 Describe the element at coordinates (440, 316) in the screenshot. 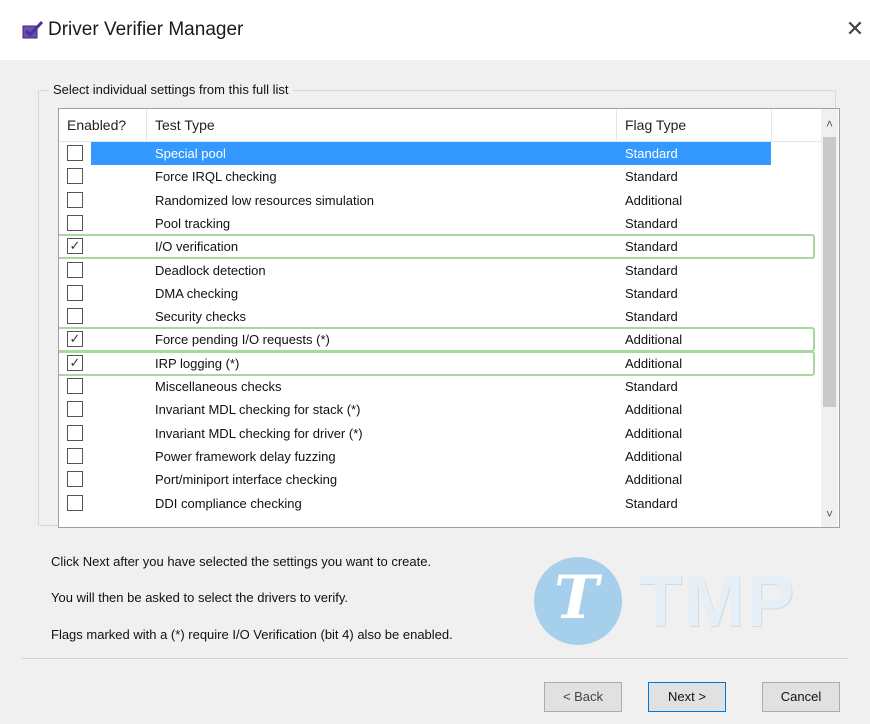

I see `list-row: Security checks Standard` at that location.